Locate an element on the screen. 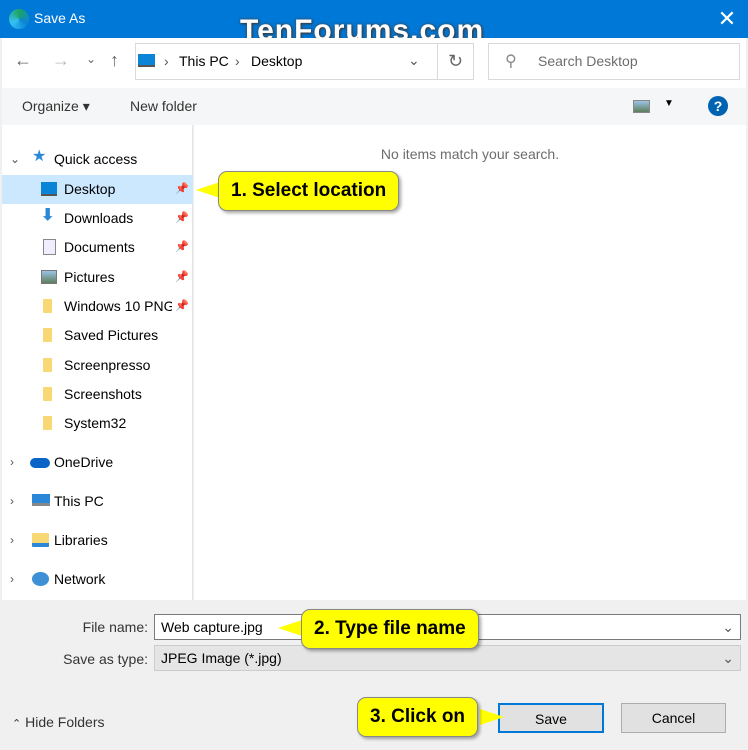 The height and width of the screenshot is (750, 748). sidebar-item-label: Documents is located at coordinates (99, 247).